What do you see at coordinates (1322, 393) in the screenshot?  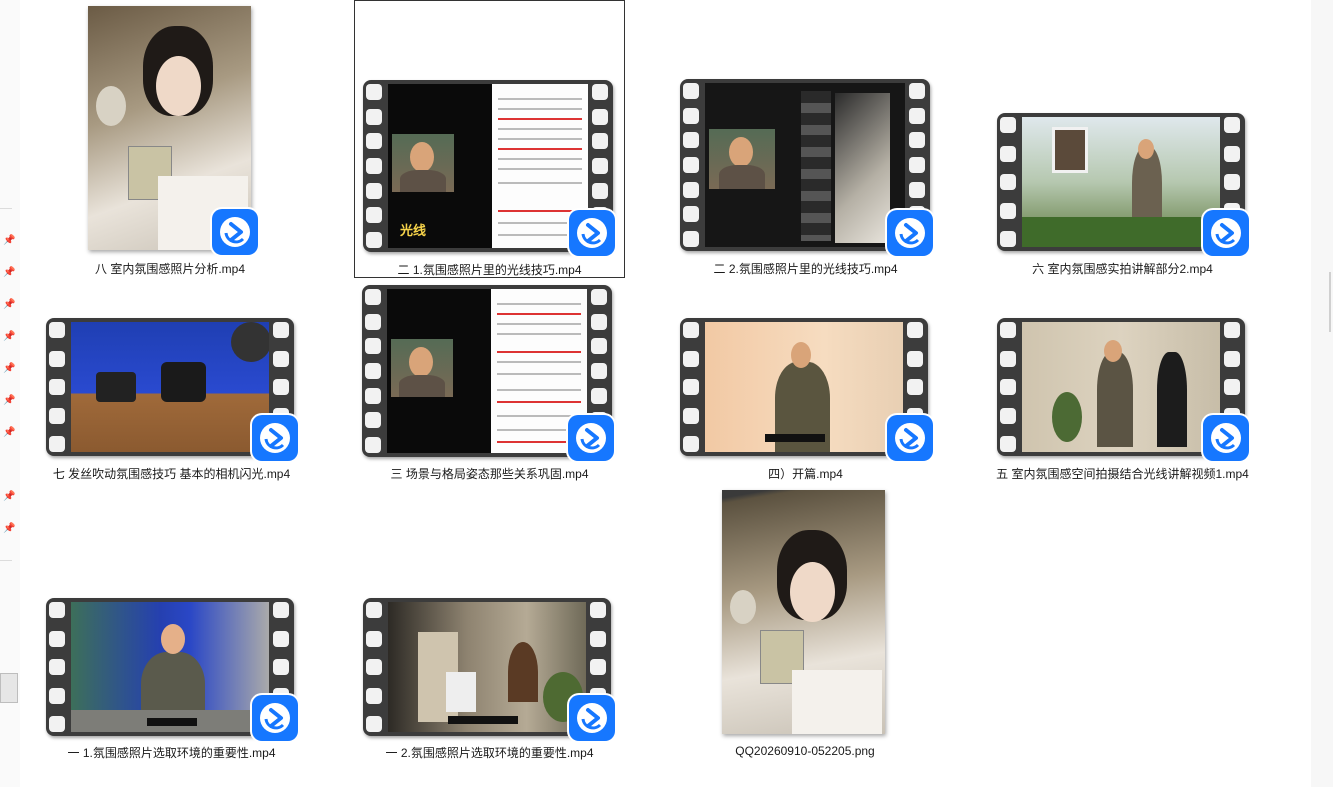 I see `scrollbar-track` at bounding box center [1322, 393].